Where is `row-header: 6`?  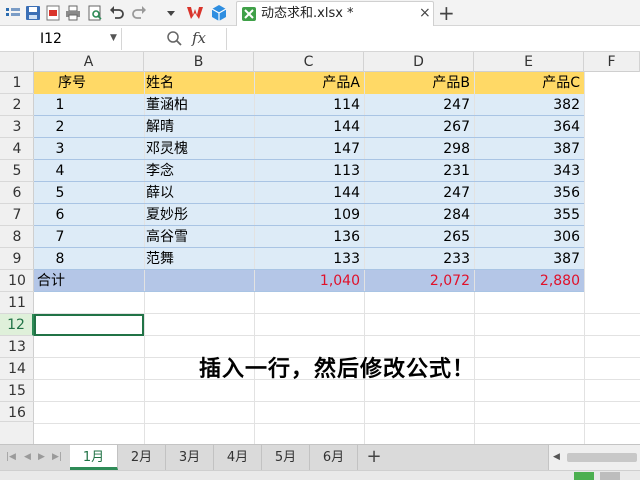
row-header: 6 is located at coordinates (17, 193).